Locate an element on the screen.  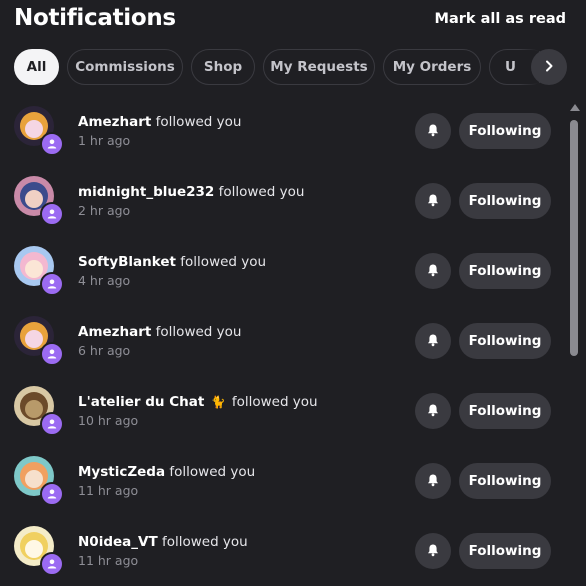
scroll-up-arrow-icon is located at coordinates (575, 107).